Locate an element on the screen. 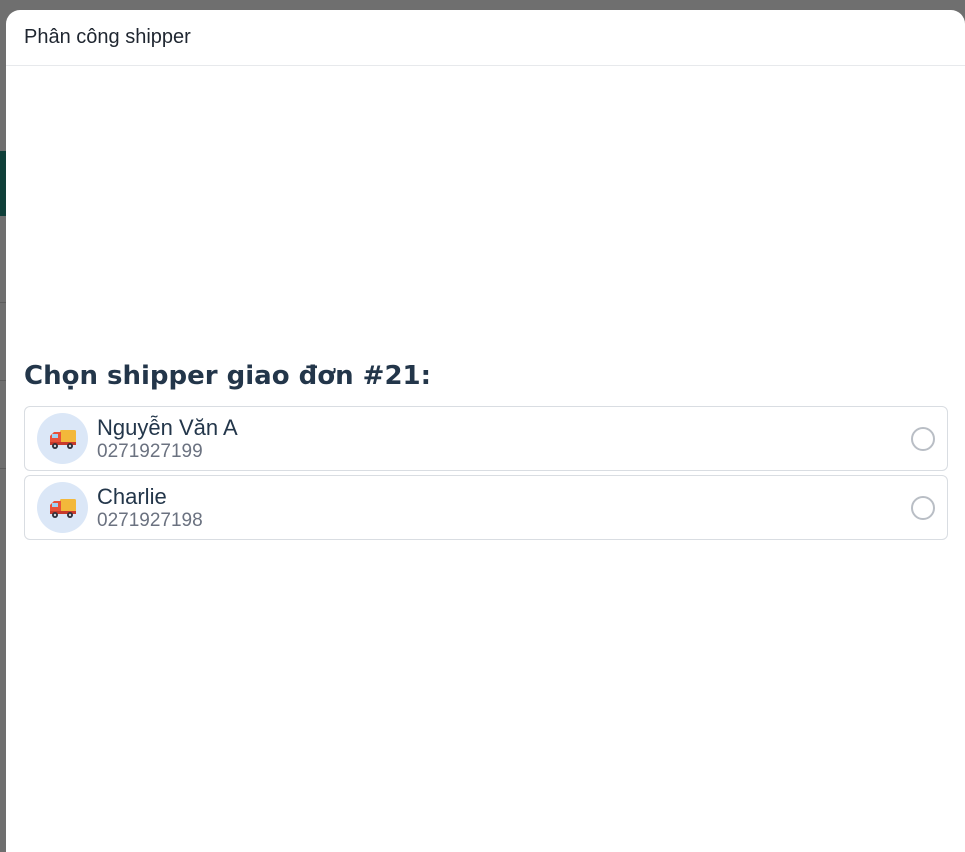 Image resolution: width=965 pixels, height=852 pixels. shipper-option: Nguyễn Văn A 0271927199 is located at coordinates (486, 438).